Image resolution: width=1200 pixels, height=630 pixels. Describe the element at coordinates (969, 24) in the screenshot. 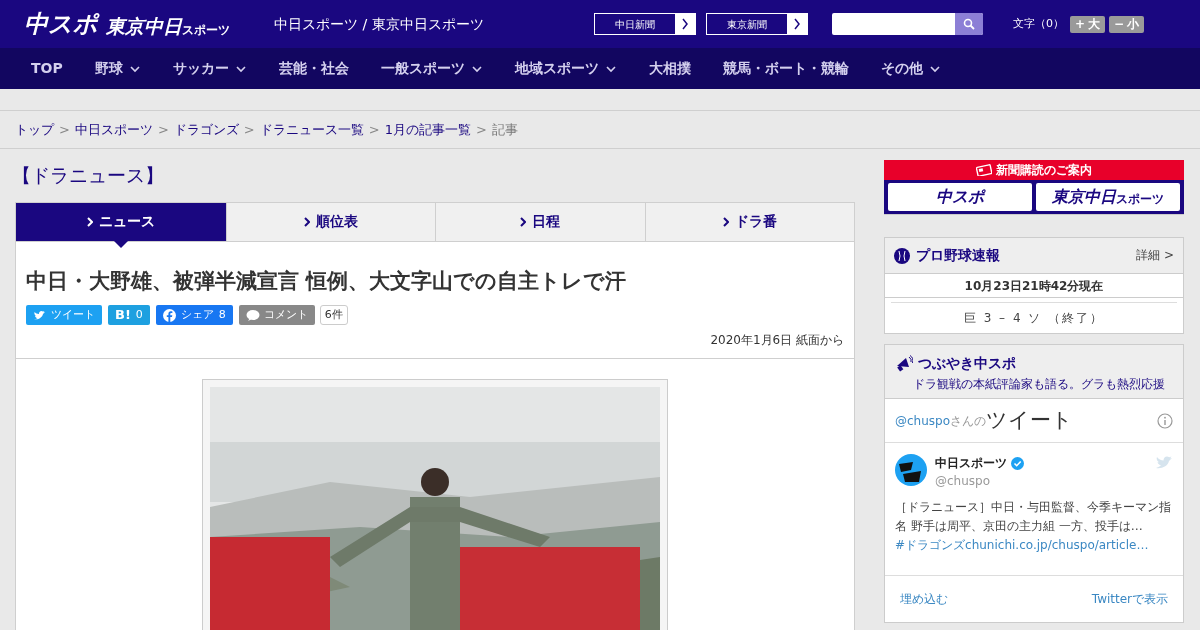

I see `search-icon` at that location.